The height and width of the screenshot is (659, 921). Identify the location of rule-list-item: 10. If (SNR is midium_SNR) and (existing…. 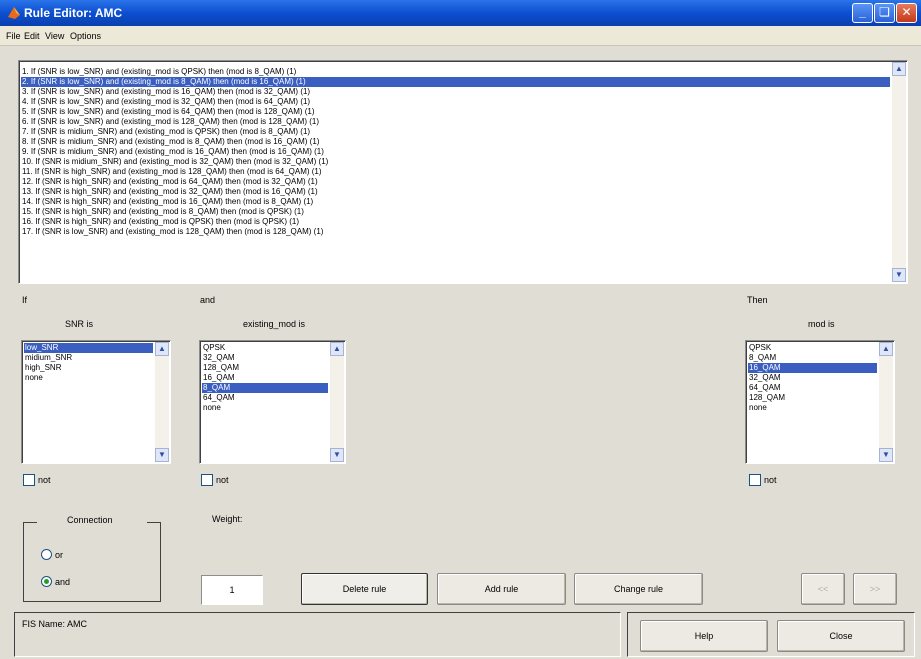
(455, 162).